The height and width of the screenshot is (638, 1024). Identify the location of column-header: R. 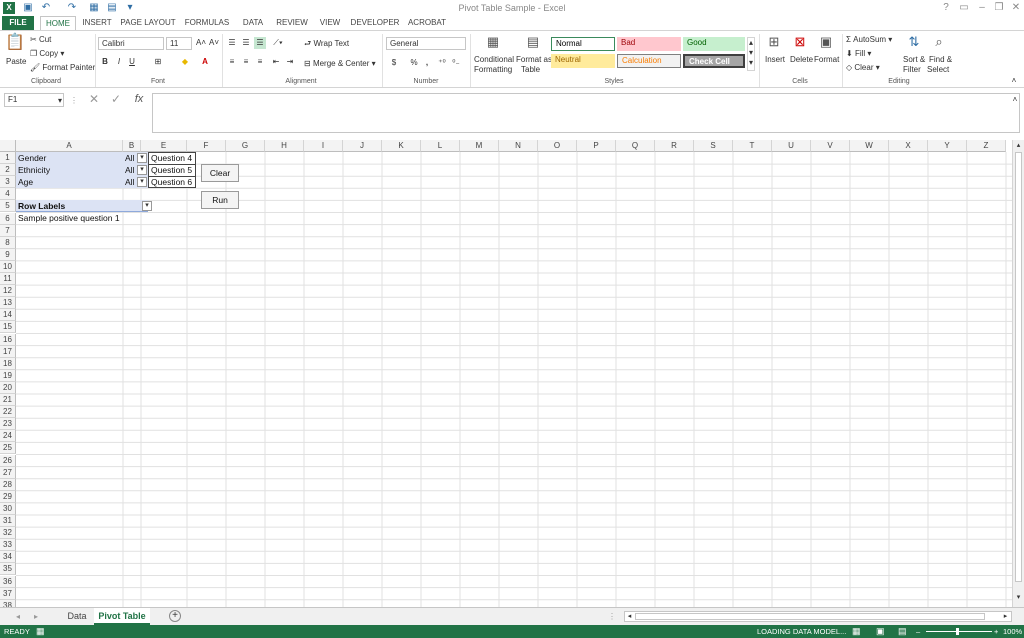
(674, 146).